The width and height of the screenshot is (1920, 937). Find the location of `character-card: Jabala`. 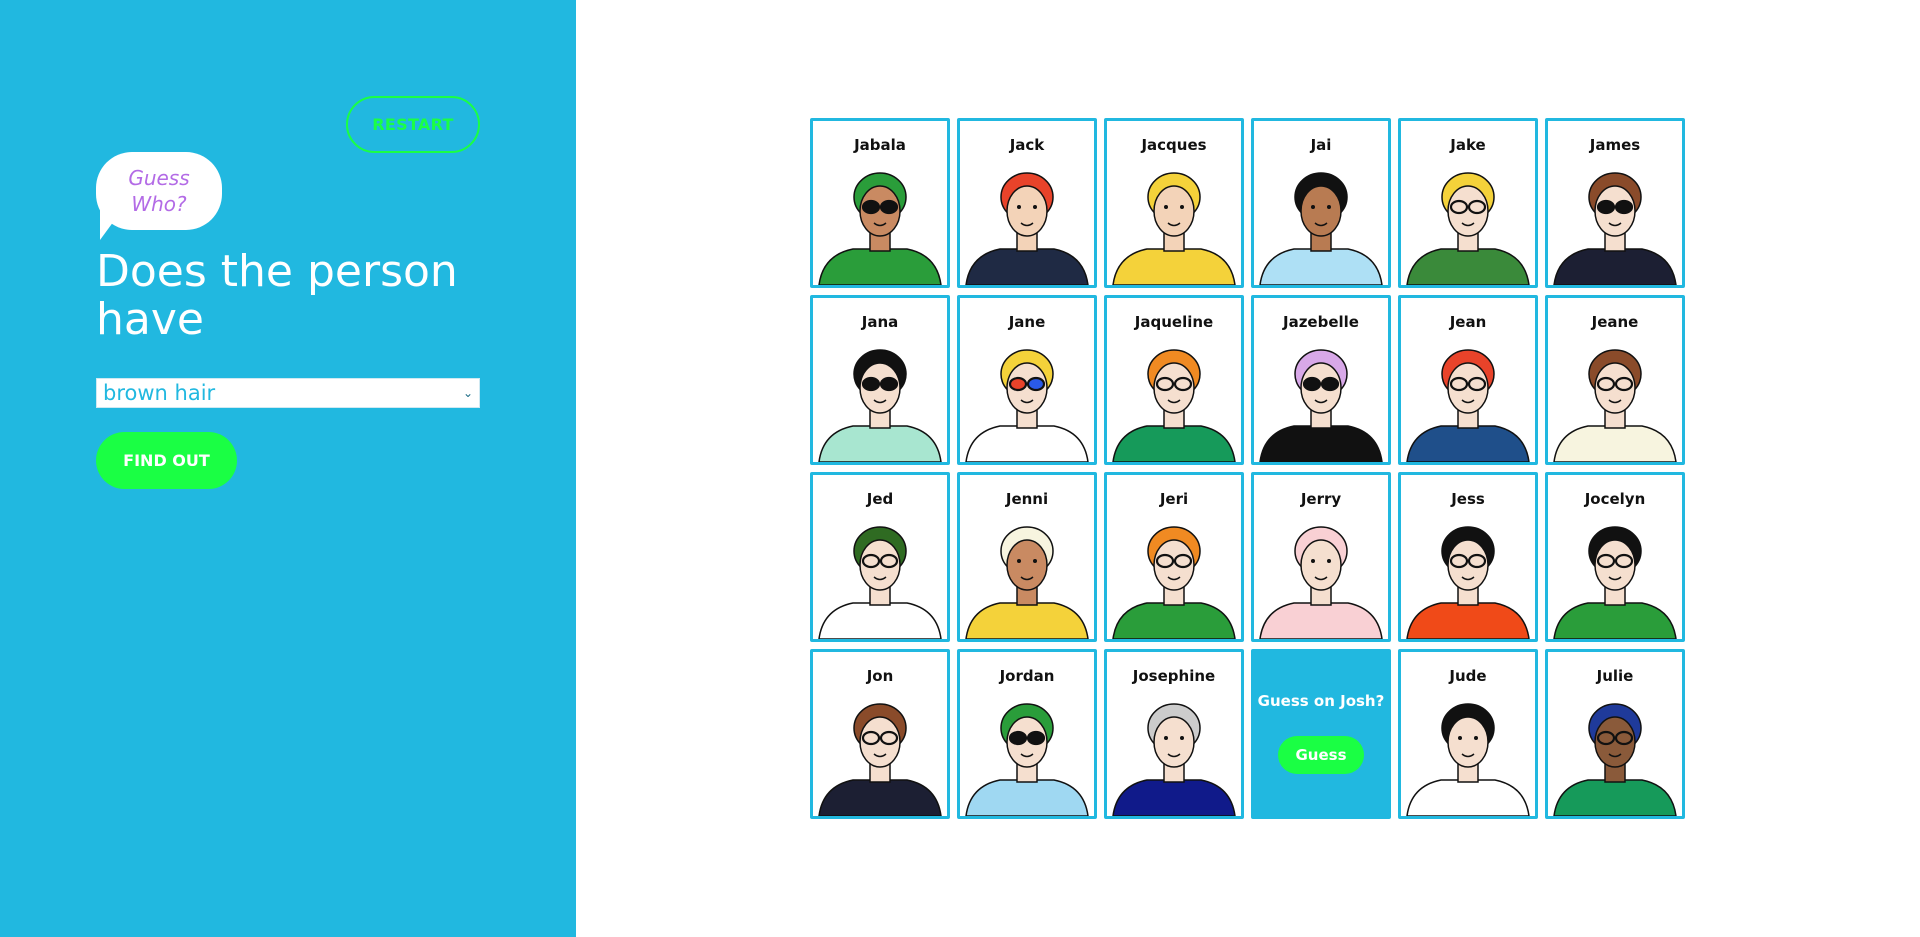

character-card: Jabala is located at coordinates (880, 203).